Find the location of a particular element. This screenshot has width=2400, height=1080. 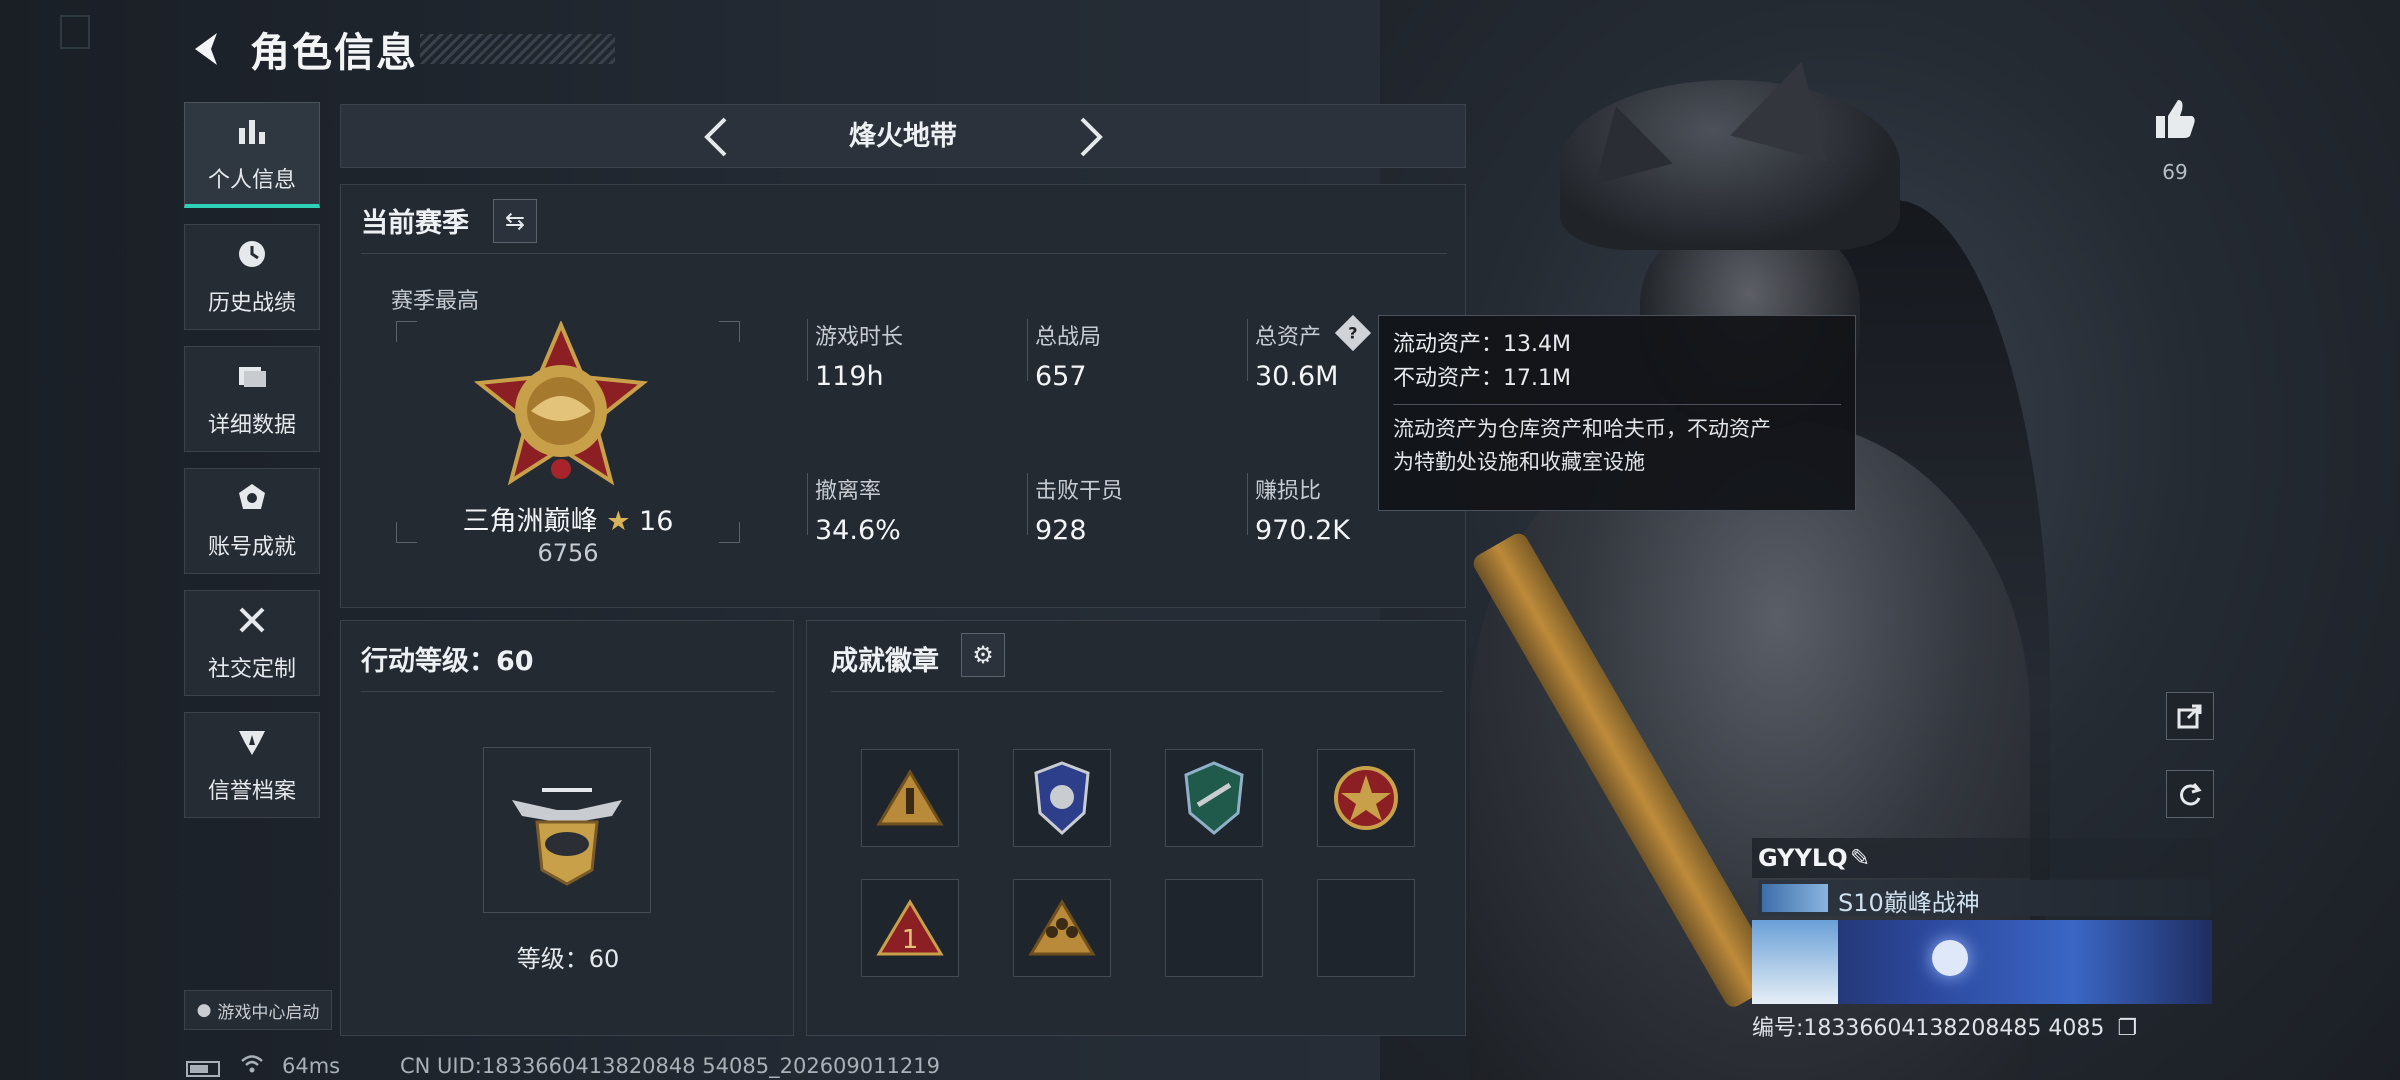

player-uid-text: 编号:18336604138208485 4085 is located at coordinates (1928, 1028).